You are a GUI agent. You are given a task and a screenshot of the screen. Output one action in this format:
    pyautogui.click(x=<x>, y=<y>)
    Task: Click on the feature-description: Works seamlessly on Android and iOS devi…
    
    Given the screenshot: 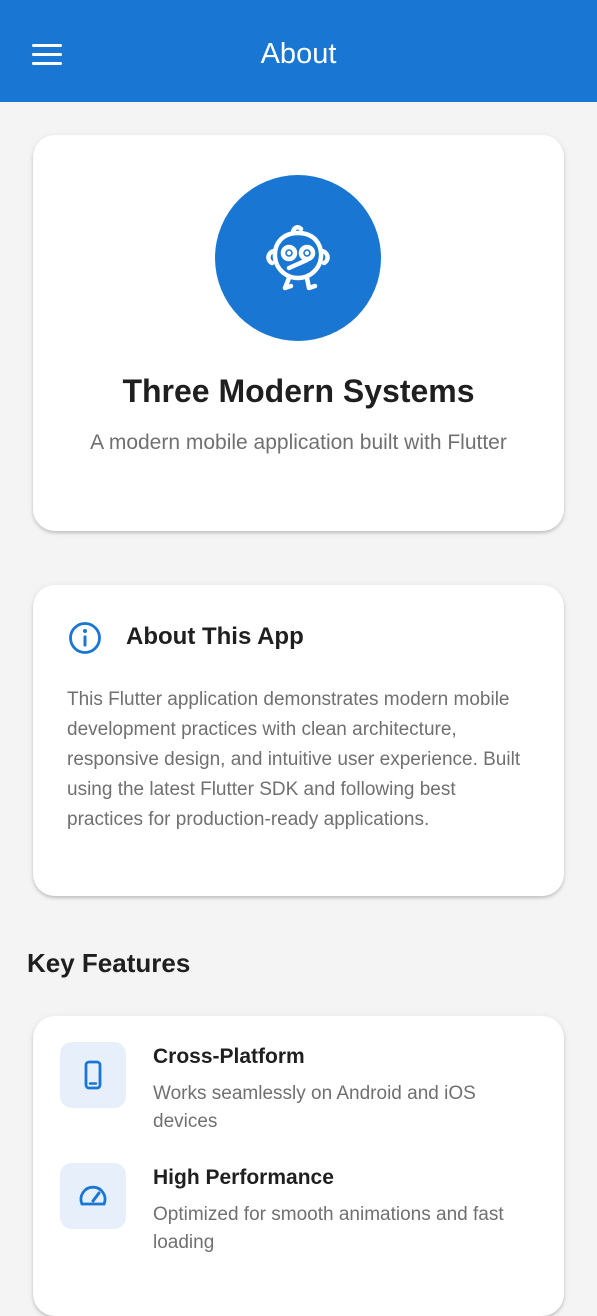 What is the action you would take?
    pyautogui.click(x=314, y=1107)
    